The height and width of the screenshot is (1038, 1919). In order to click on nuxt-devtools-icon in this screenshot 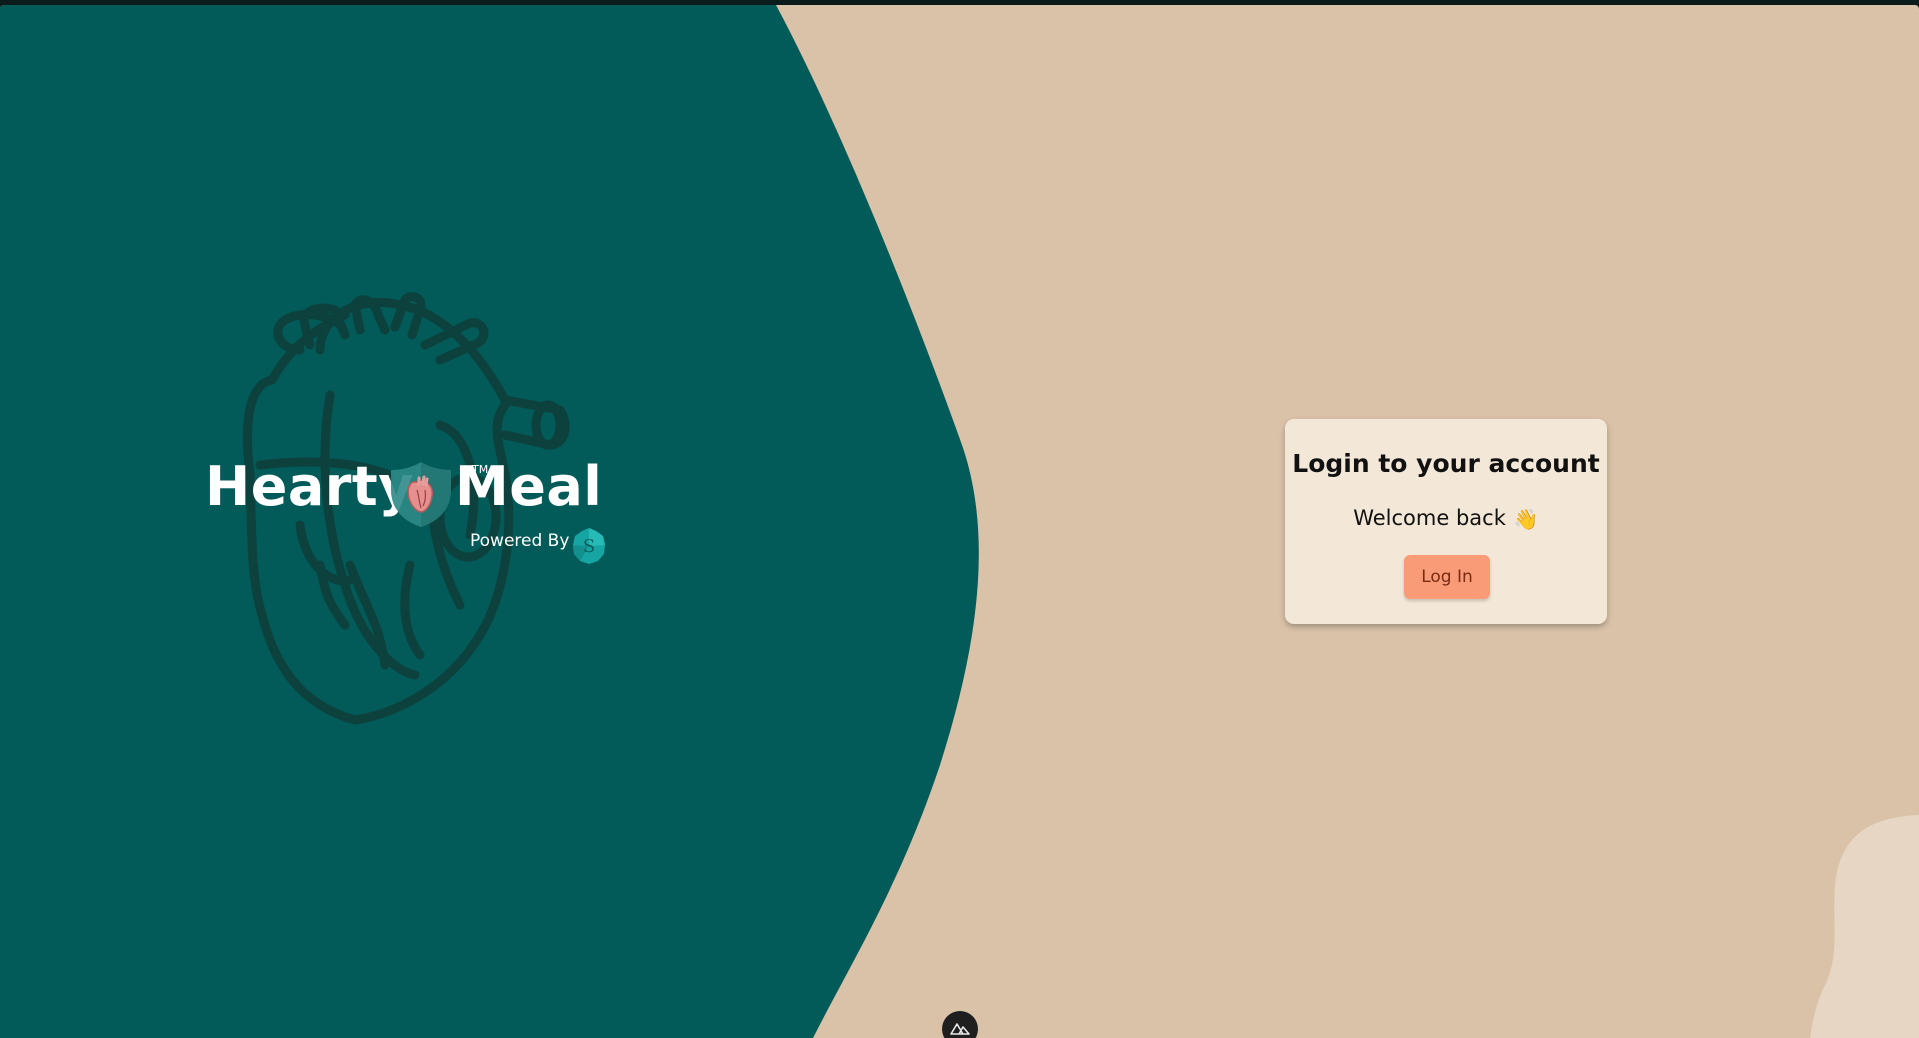, I will do `click(960, 1029)`.